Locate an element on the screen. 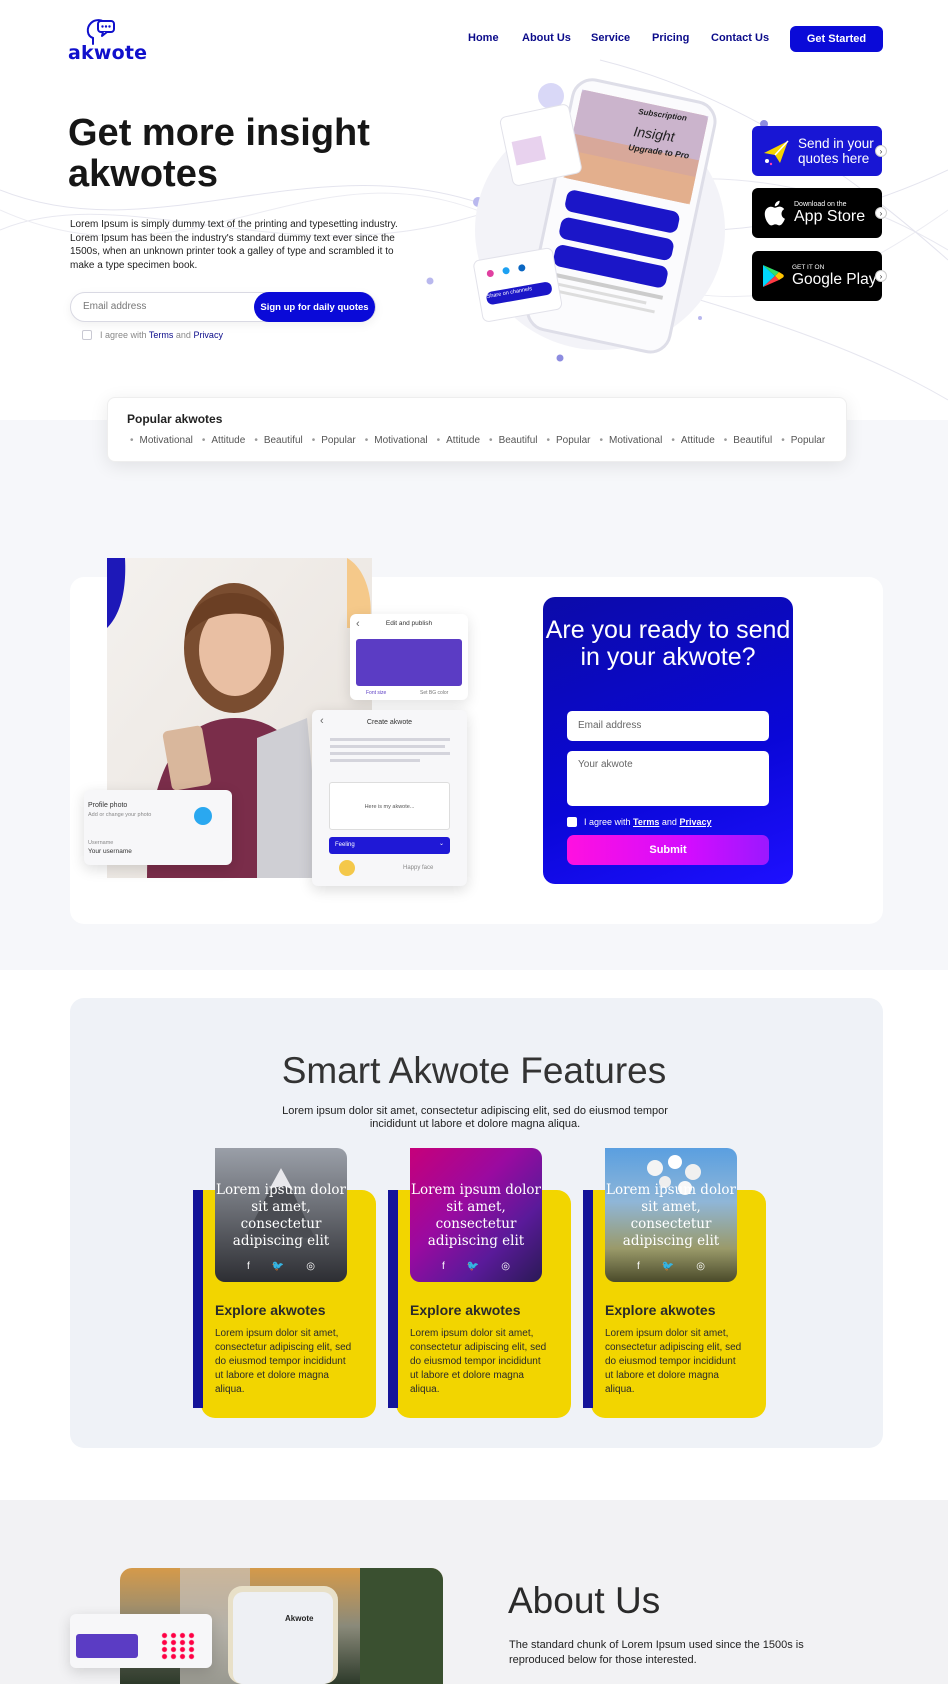 This screenshot has width=948, height=1684. appstore-small-label: Download on the is located at coordinates (820, 204).